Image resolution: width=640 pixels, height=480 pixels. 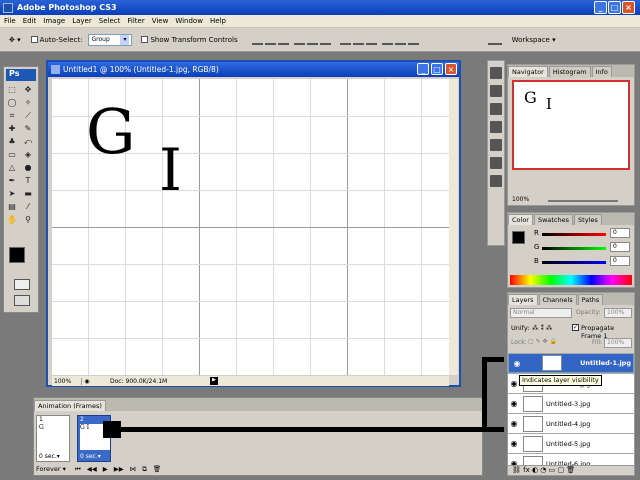 What do you see at coordinates (30, 21) in the screenshot?
I see `menu-edit: Edit` at bounding box center [30, 21].